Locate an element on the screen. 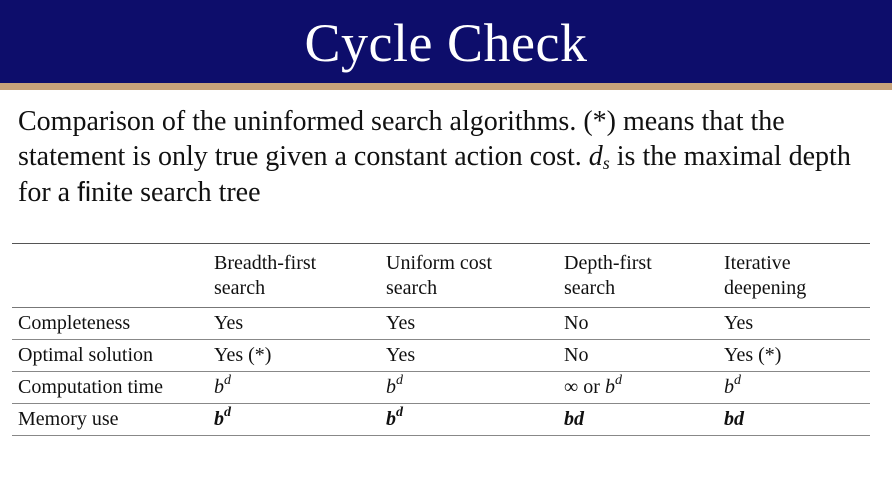 This screenshot has width=892, height=486. slide-title: Cycle Check is located at coordinates (446, 42).